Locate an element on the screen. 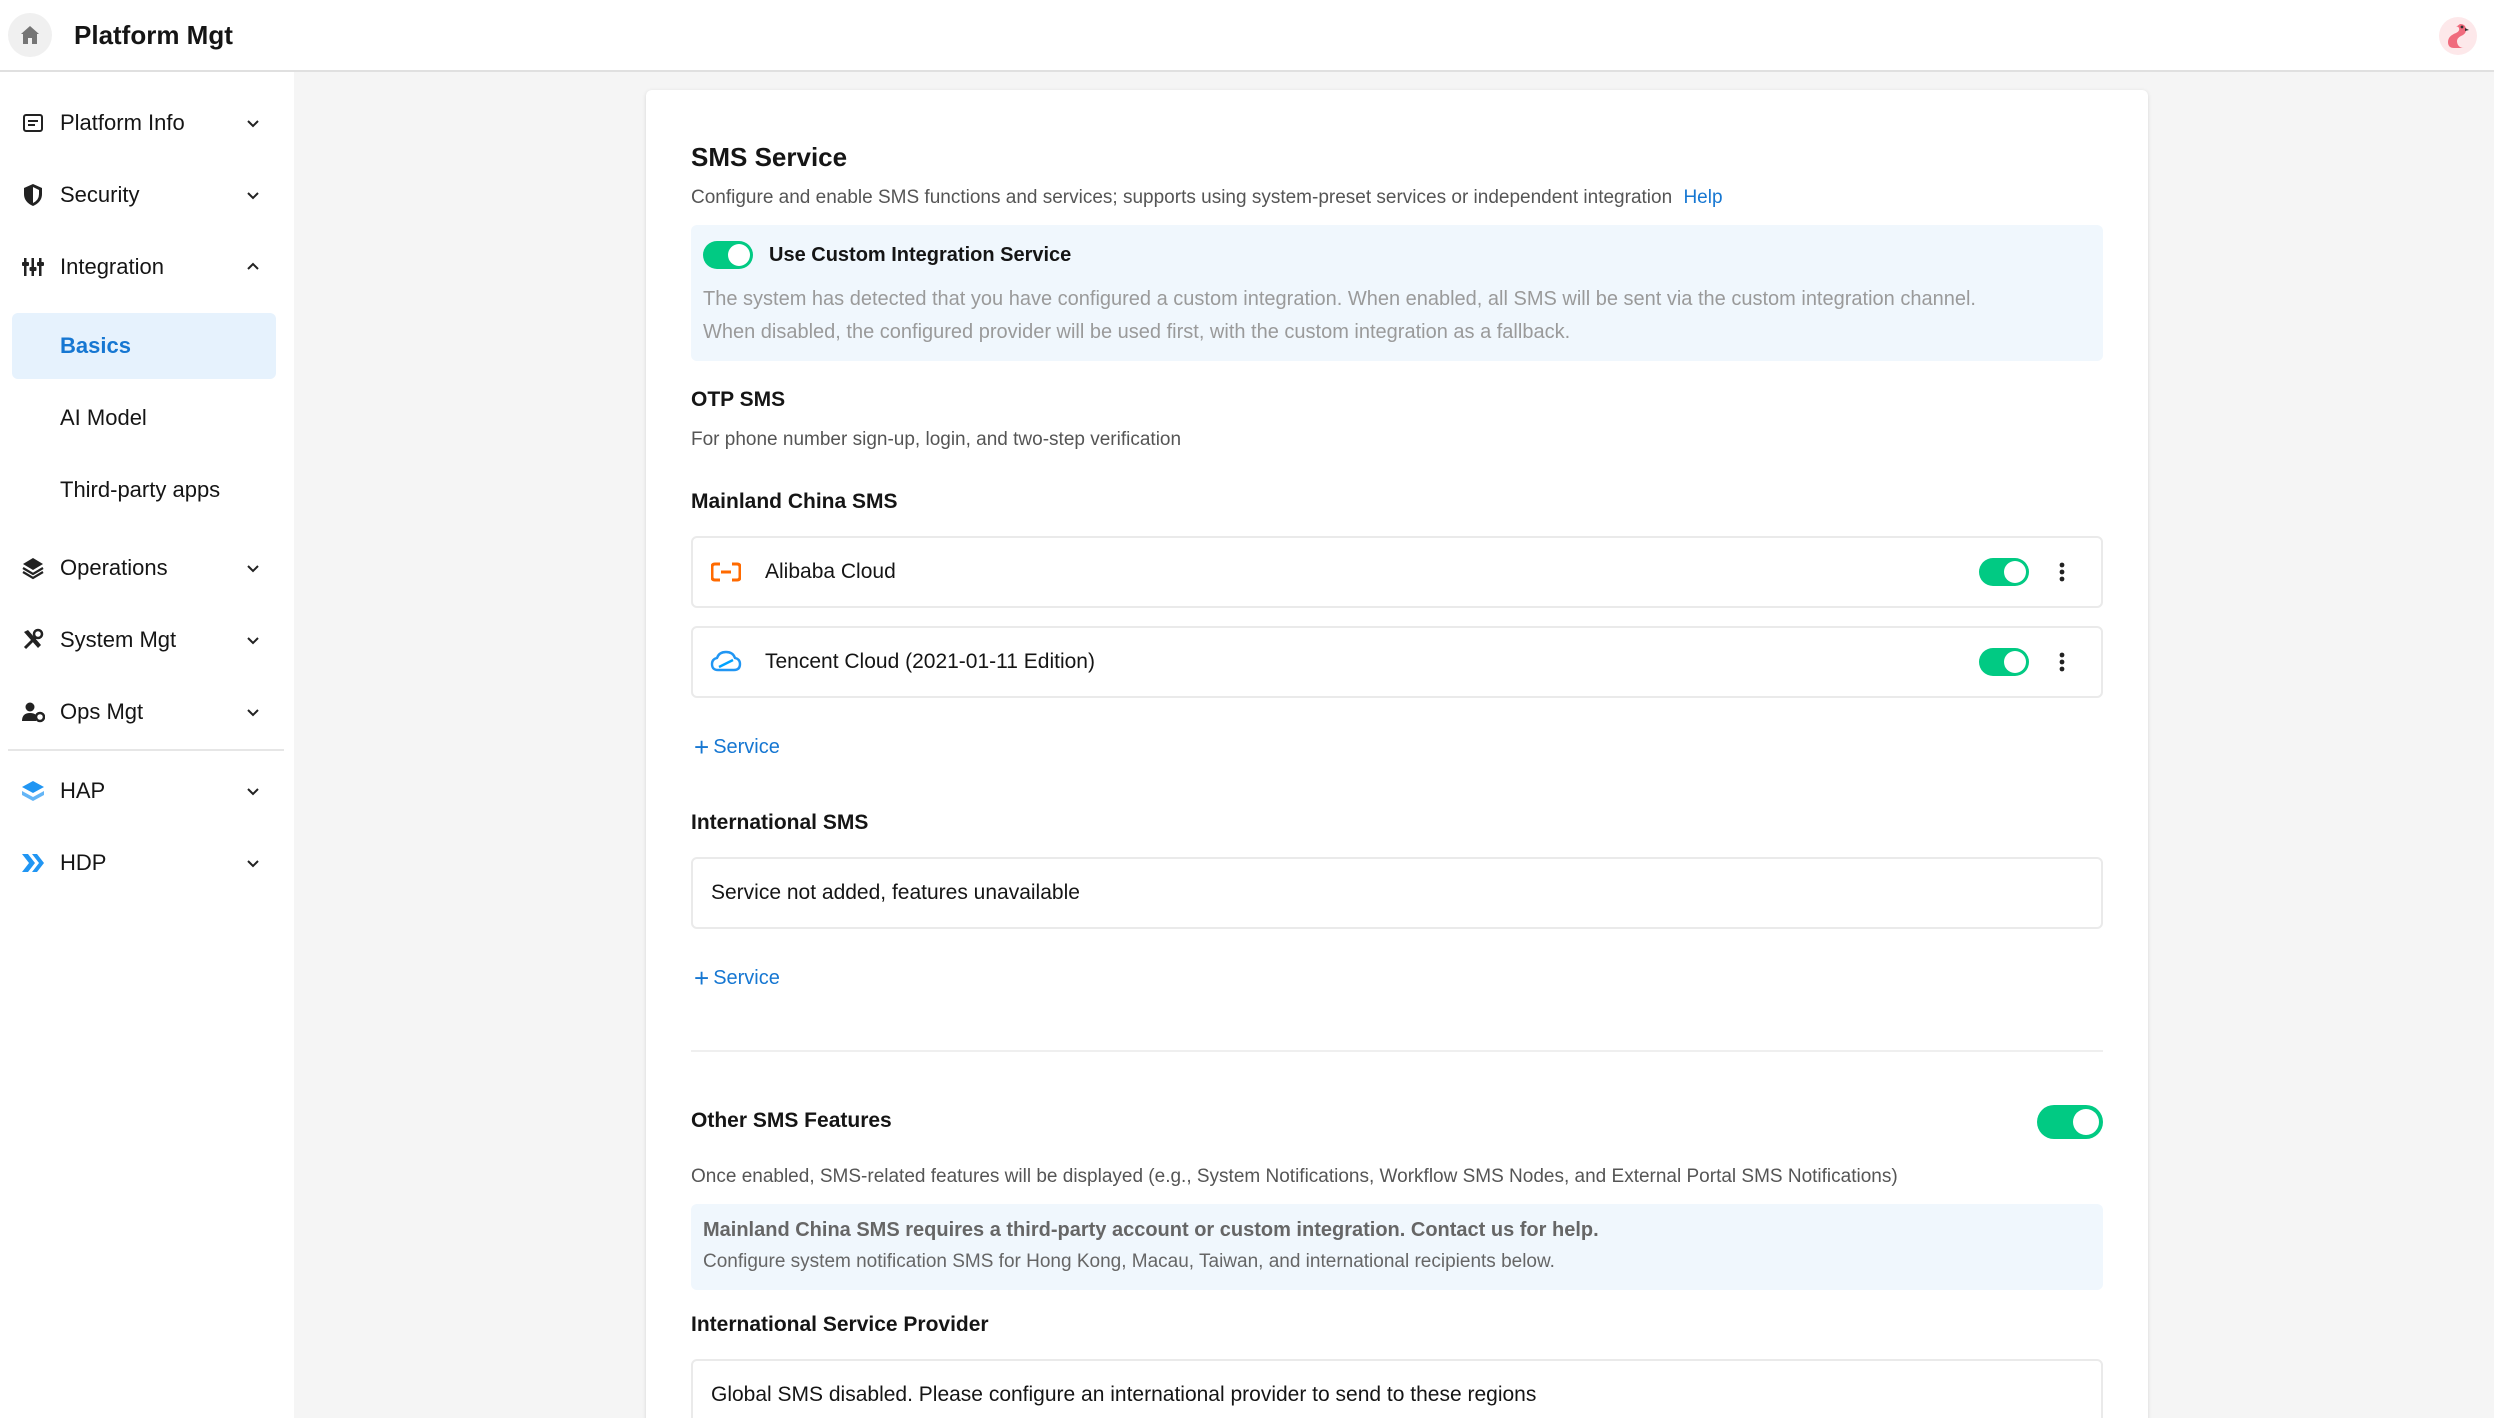  hap-icon is located at coordinates (33, 791).